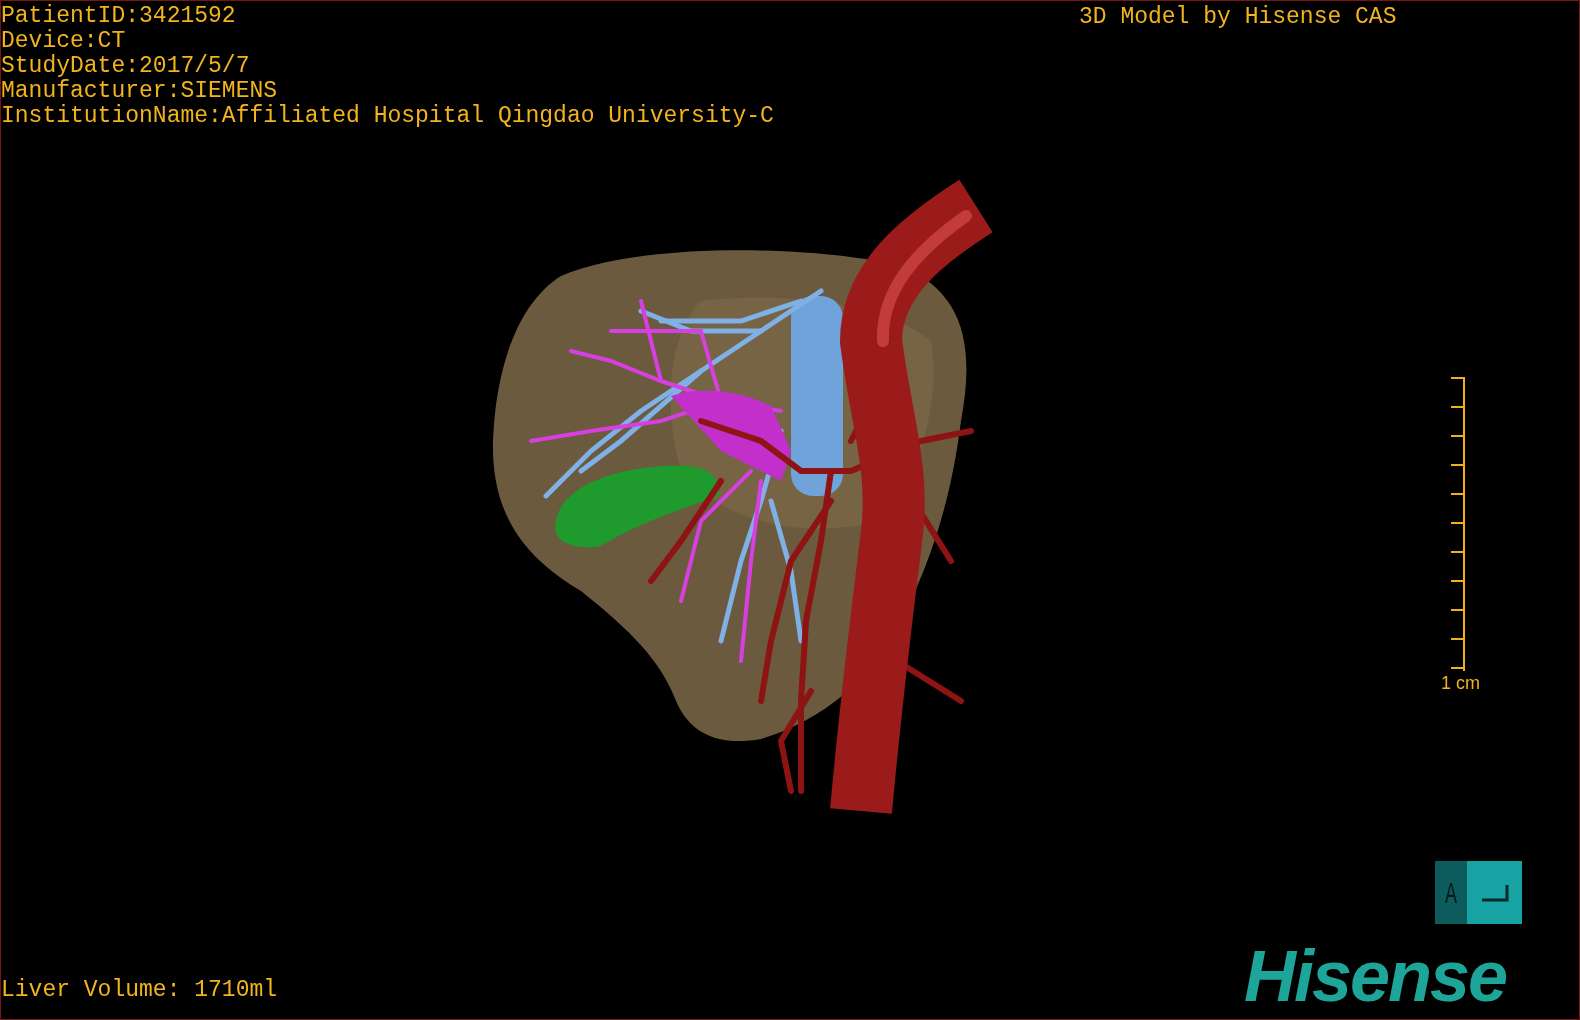  I want to click on scale-bar-icon, so click(1458, 524).